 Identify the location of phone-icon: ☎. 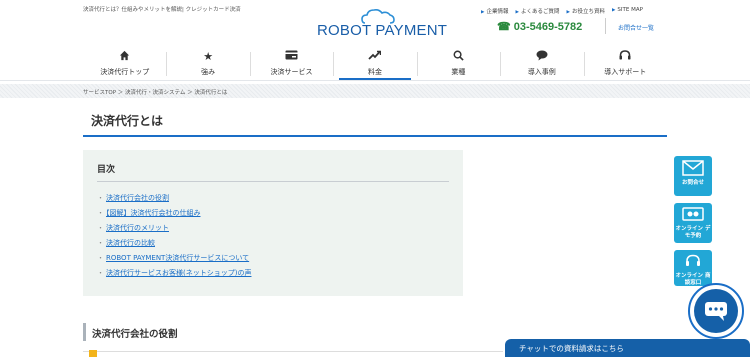
(504, 27).